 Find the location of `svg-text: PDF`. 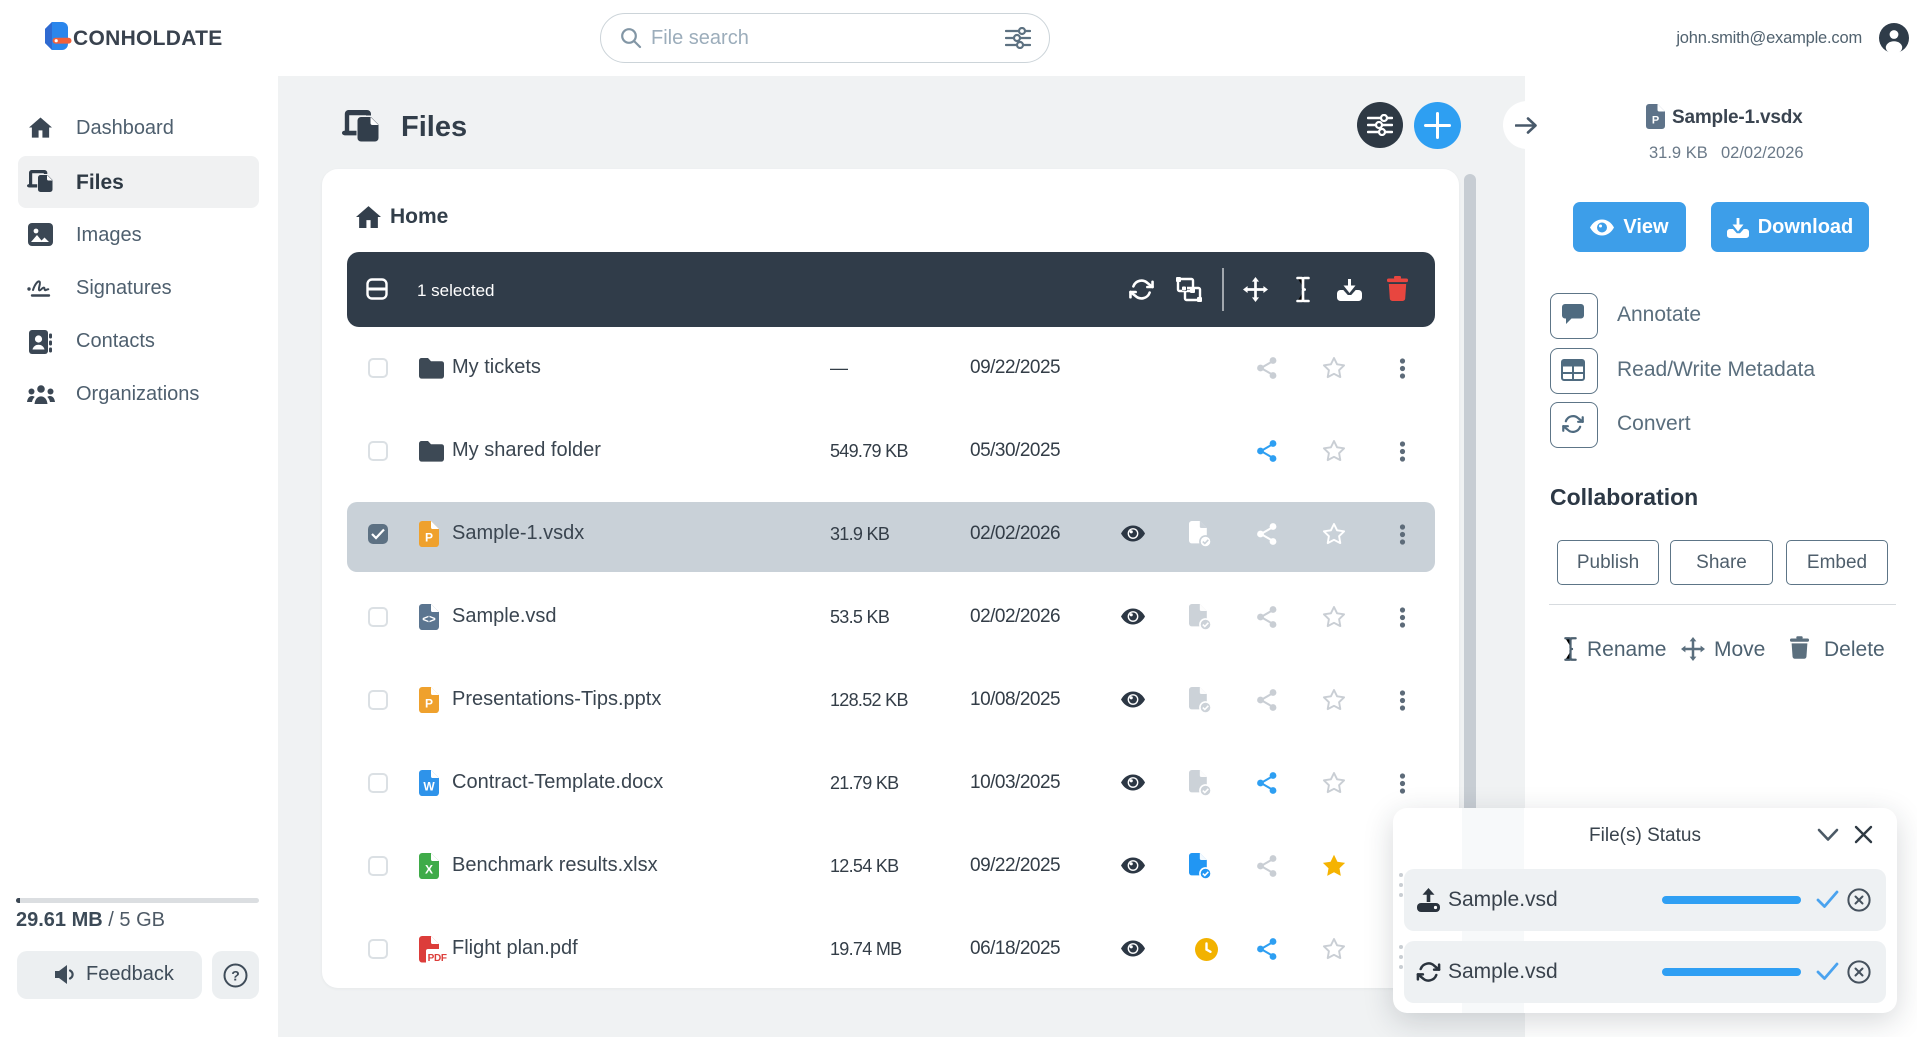

svg-text: PDF is located at coordinates (437, 958).